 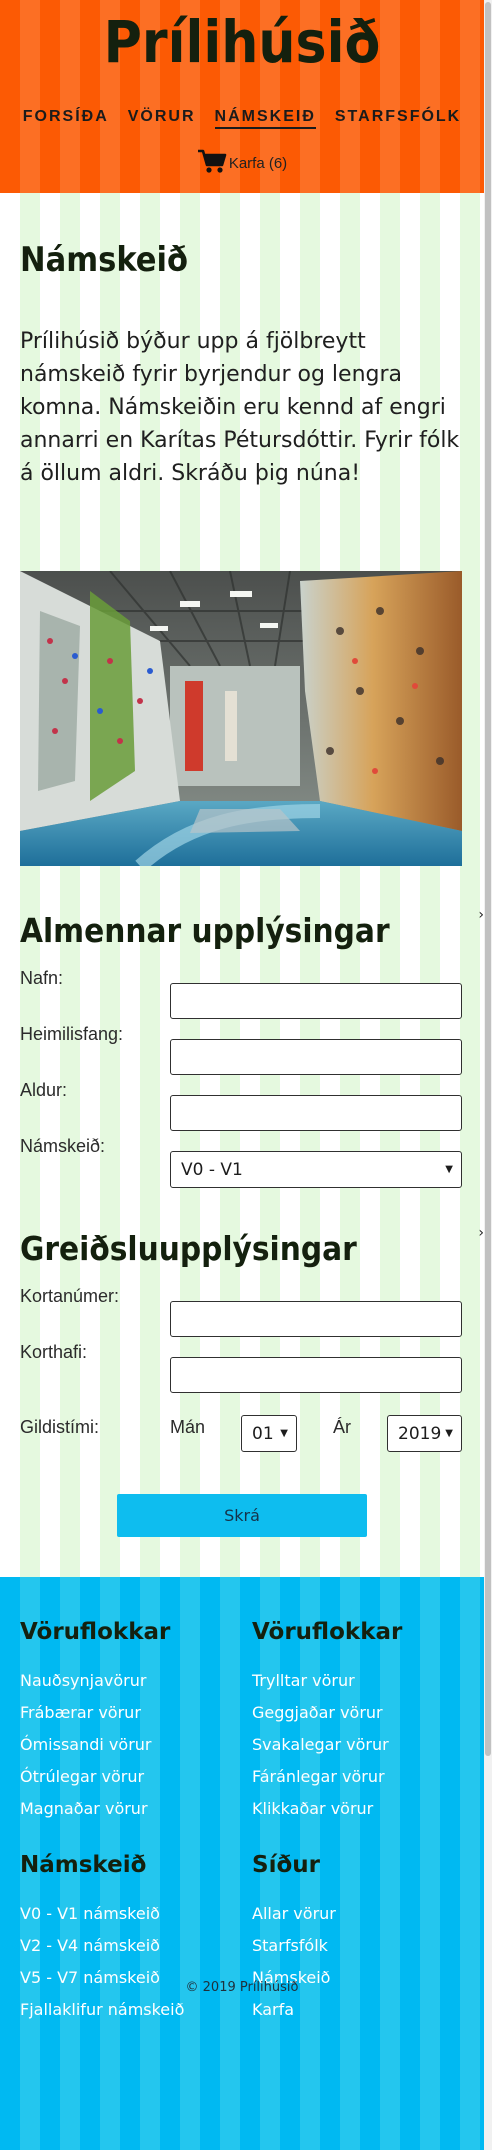 What do you see at coordinates (95, 1745) in the screenshot?
I see `footer-link: Ómissandi vörur` at bounding box center [95, 1745].